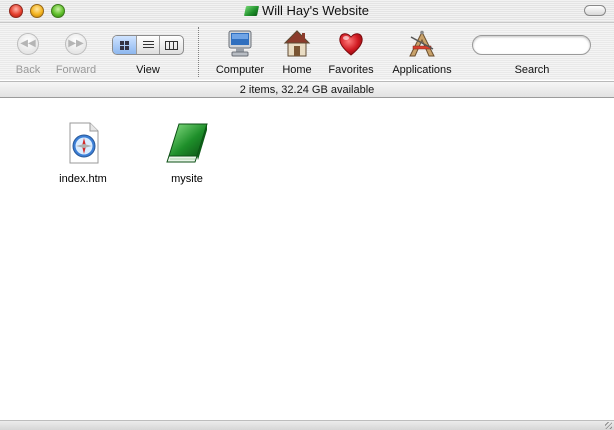 The image size is (614, 430). Describe the element at coordinates (198, 52) in the screenshot. I see `toolbar-separator` at that location.